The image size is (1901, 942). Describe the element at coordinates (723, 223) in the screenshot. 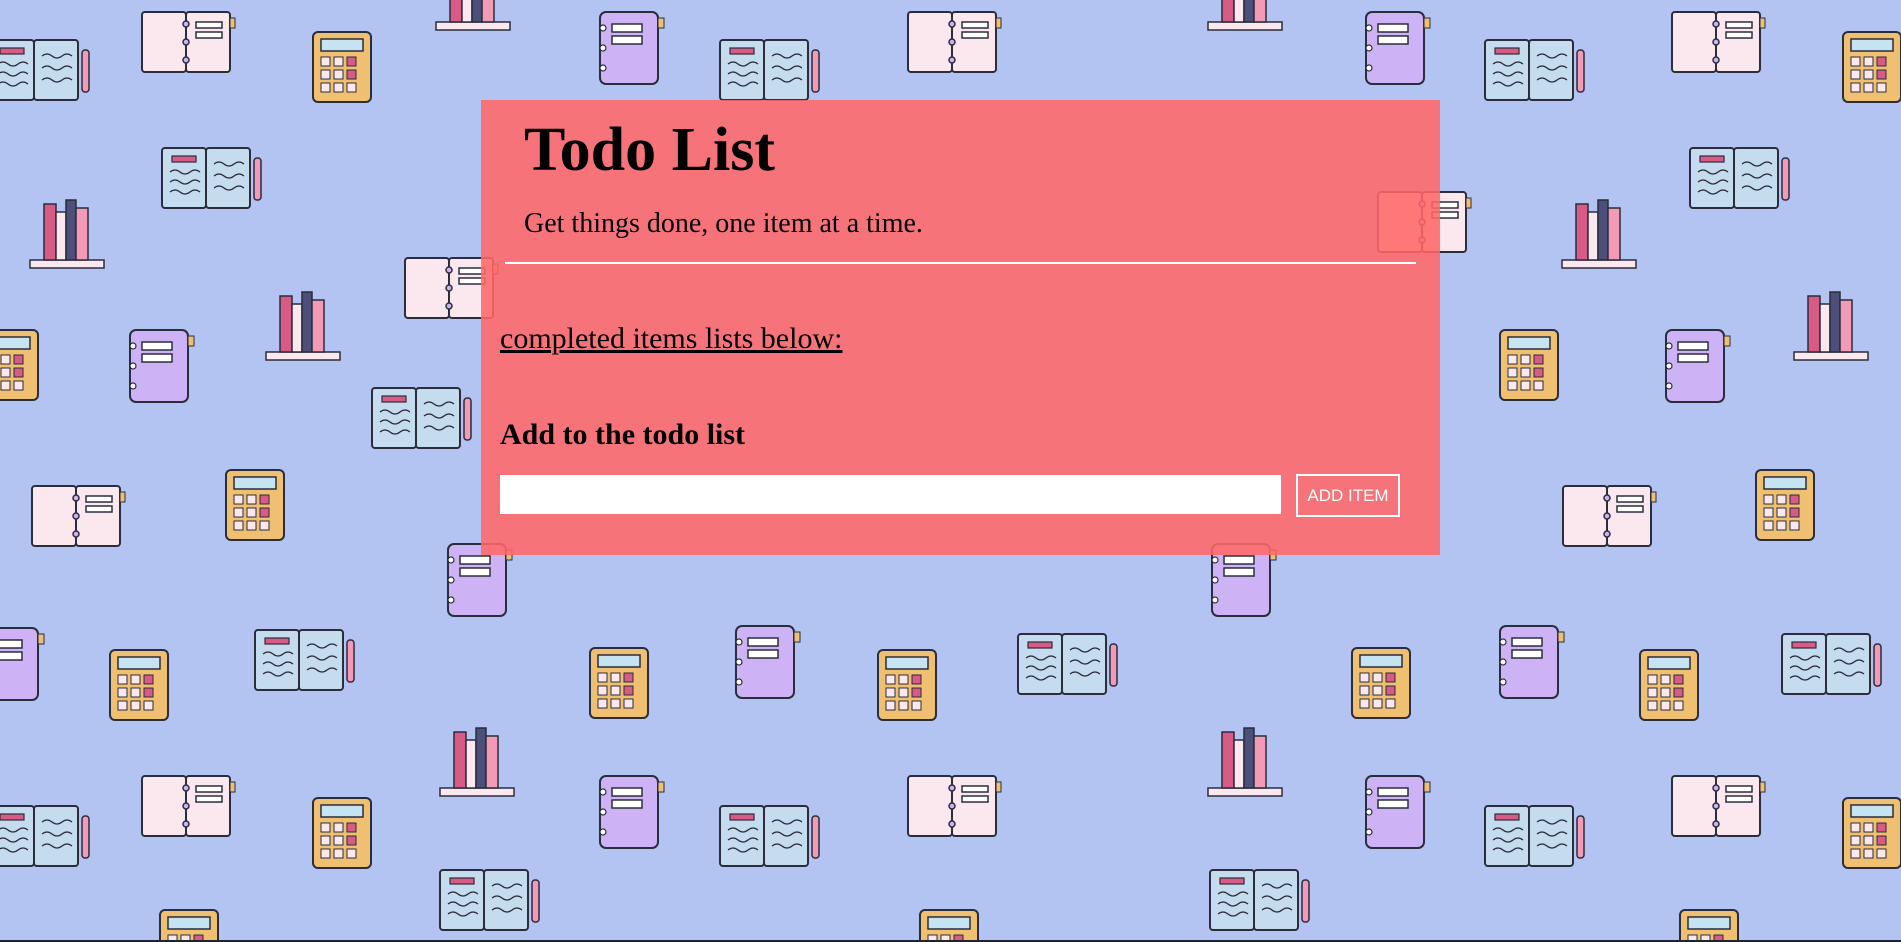

I see `page-subtitle: Get things done, one item at a time.` at that location.